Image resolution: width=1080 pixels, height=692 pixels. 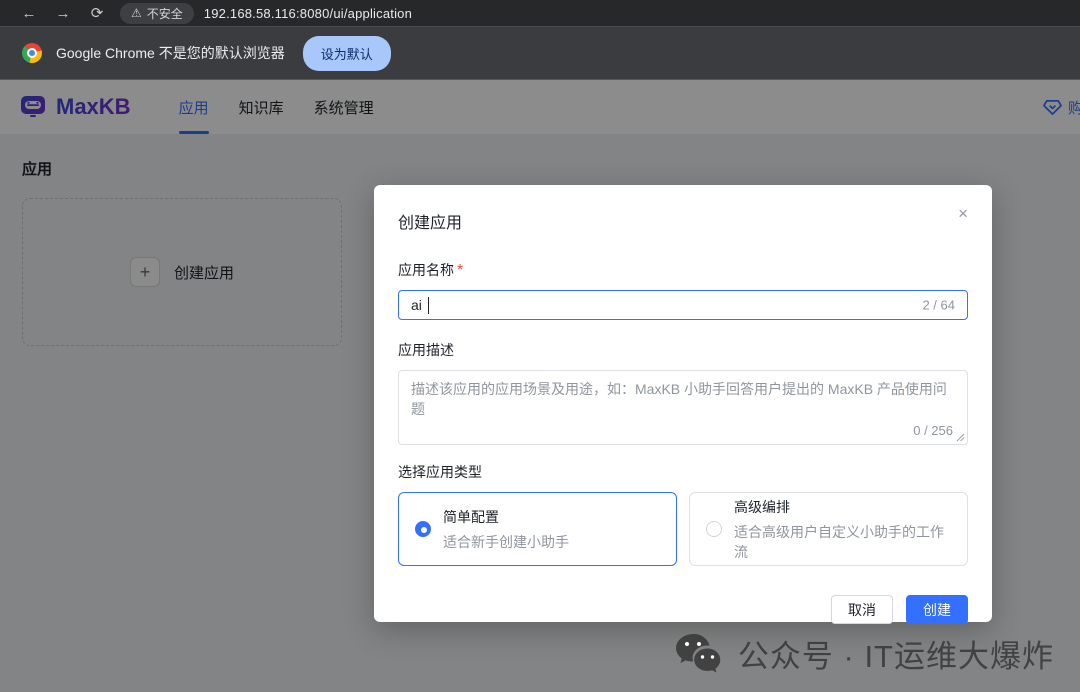 What do you see at coordinates (862, 609) in the screenshot?
I see `cancel-button: 取消` at bounding box center [862, 609].